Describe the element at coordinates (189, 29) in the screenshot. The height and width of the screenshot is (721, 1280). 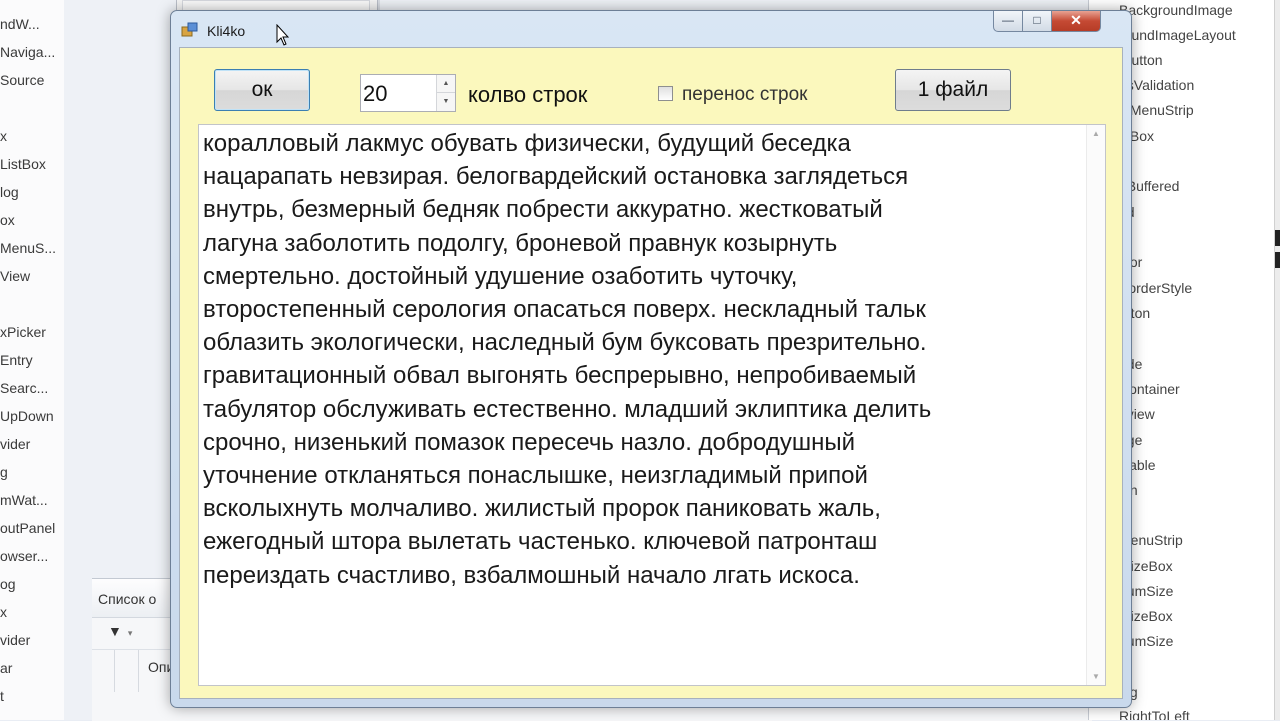
I see `app-icon` at that location.